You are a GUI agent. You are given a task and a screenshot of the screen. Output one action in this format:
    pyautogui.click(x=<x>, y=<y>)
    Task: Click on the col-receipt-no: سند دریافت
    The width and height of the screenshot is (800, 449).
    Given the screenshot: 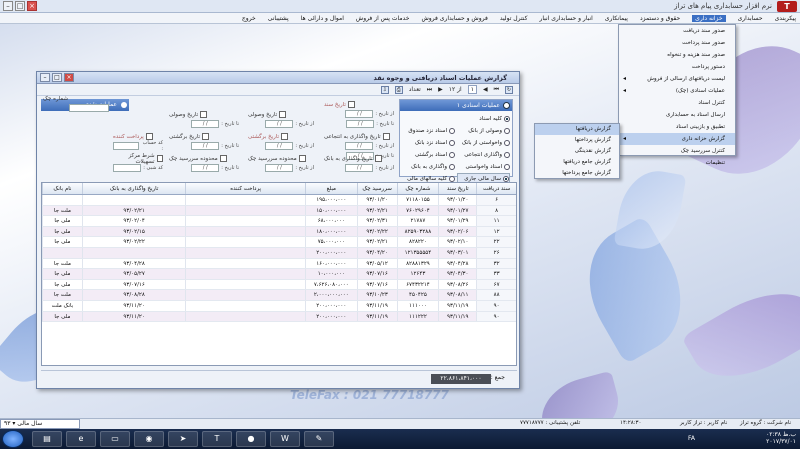 What is the action you would take?
    pyautogui.click(x=496, y=188)
    